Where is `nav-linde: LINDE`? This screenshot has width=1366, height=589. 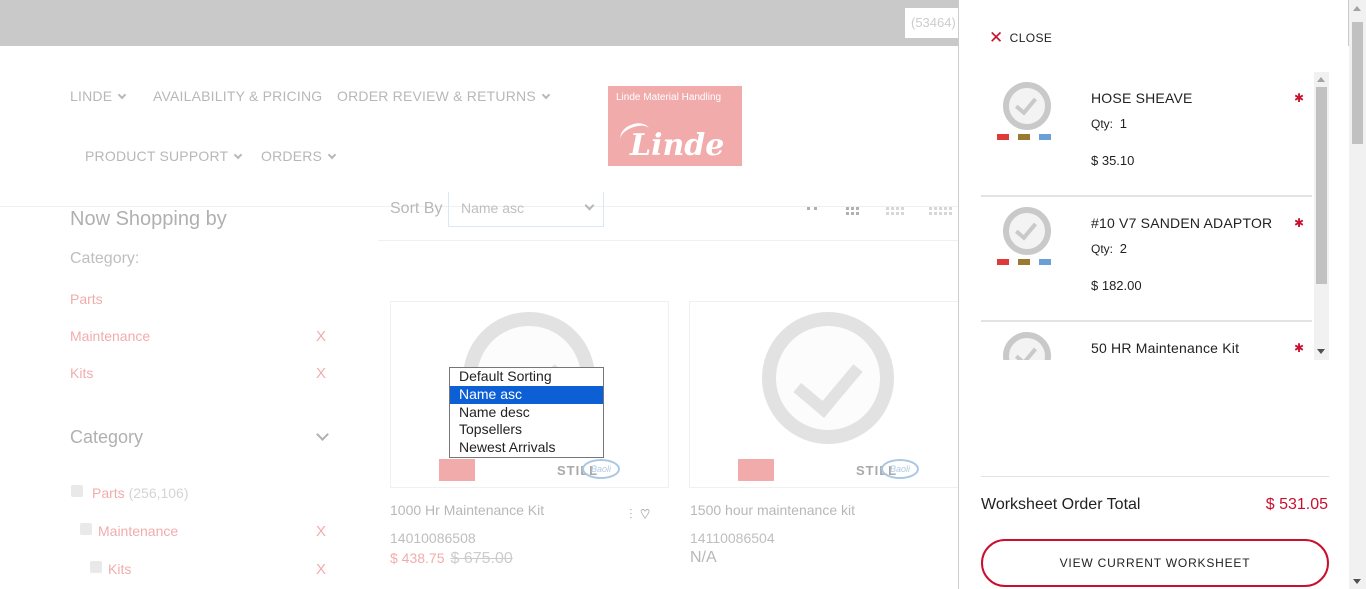
nav-linde: LINDE is located at coordinates (98, 96).